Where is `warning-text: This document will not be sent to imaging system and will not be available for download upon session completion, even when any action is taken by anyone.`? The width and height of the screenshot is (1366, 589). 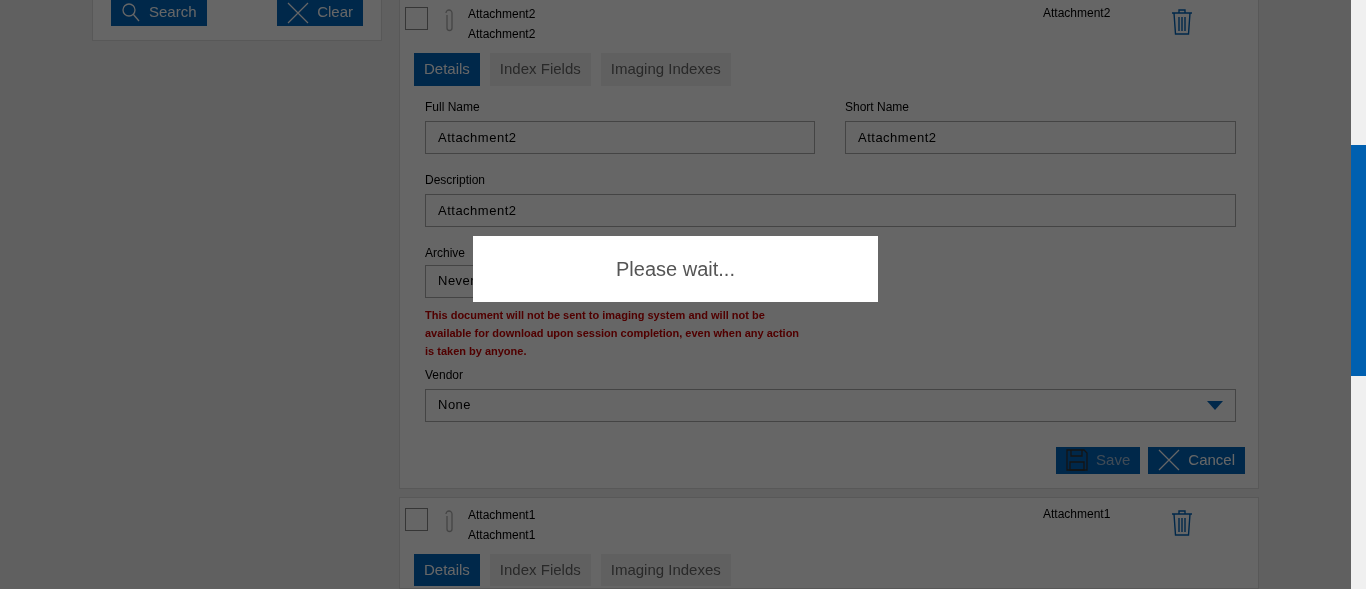
warning-text: This document will not be sent to imaging system and will not be available for download upon session completion, even when any action is taken by anyone. is located at coordinates (613, 333).